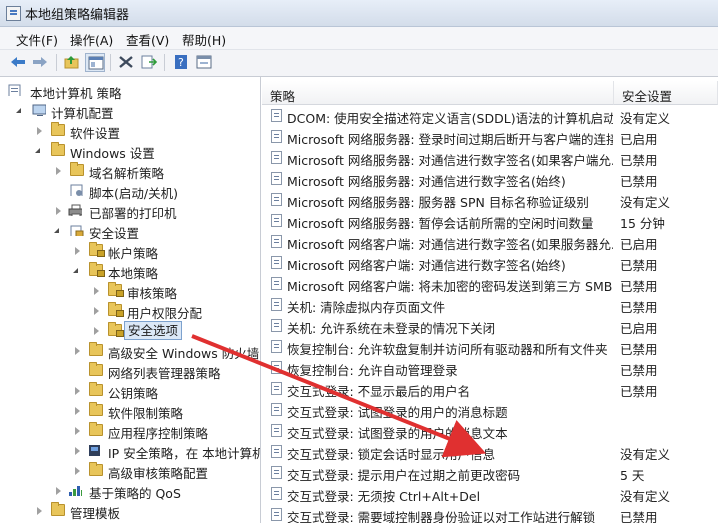 This screenshot has width=718, height=523. Describe the element at coordinates (490, 115) in the screenshot. I see `policy-row: DCOM: 使用安全描述符定义语言(SDDL)语法的计算机启动... 没有定义` at that location.